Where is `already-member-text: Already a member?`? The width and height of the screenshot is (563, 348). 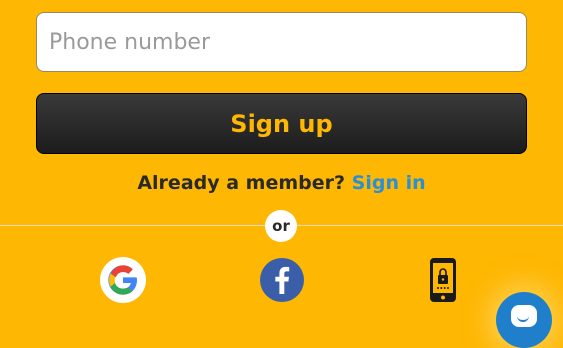
already-member-text: Already a member? is located at coordinates (241, 183).